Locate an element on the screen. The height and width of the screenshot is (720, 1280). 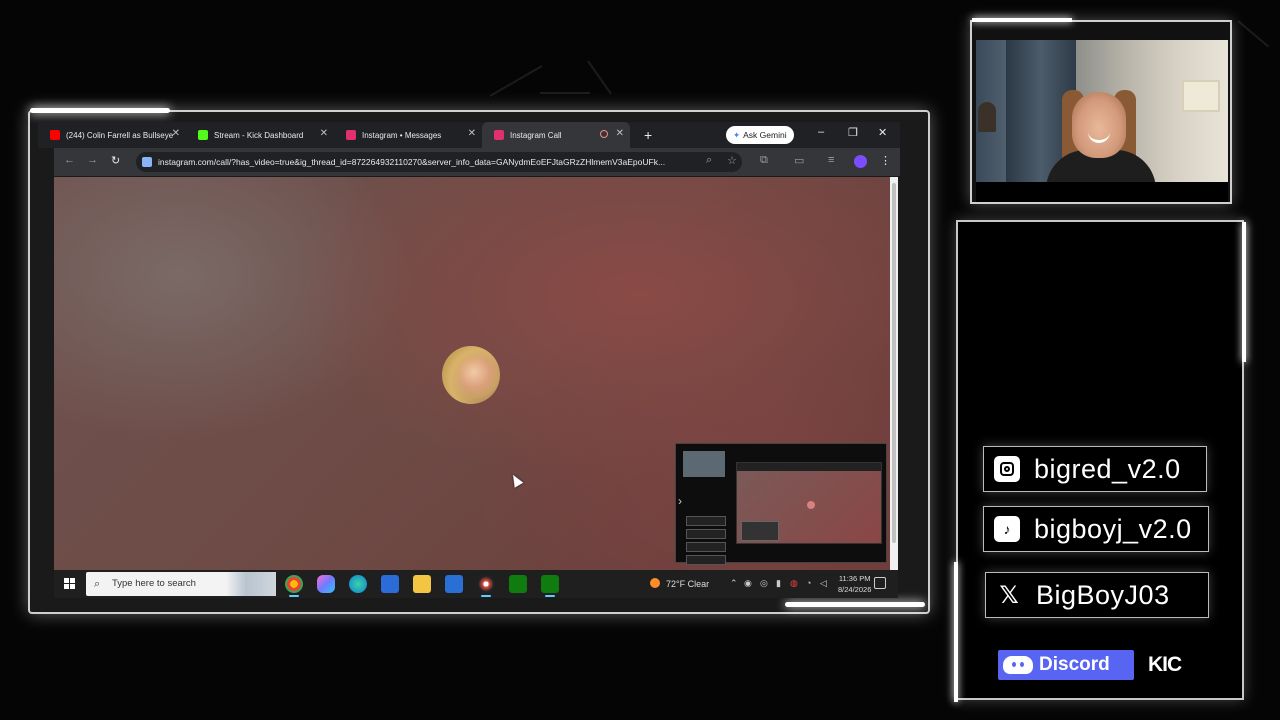
instagram-handle: bigred_v2.0 is located at coordinates (1107, 468).